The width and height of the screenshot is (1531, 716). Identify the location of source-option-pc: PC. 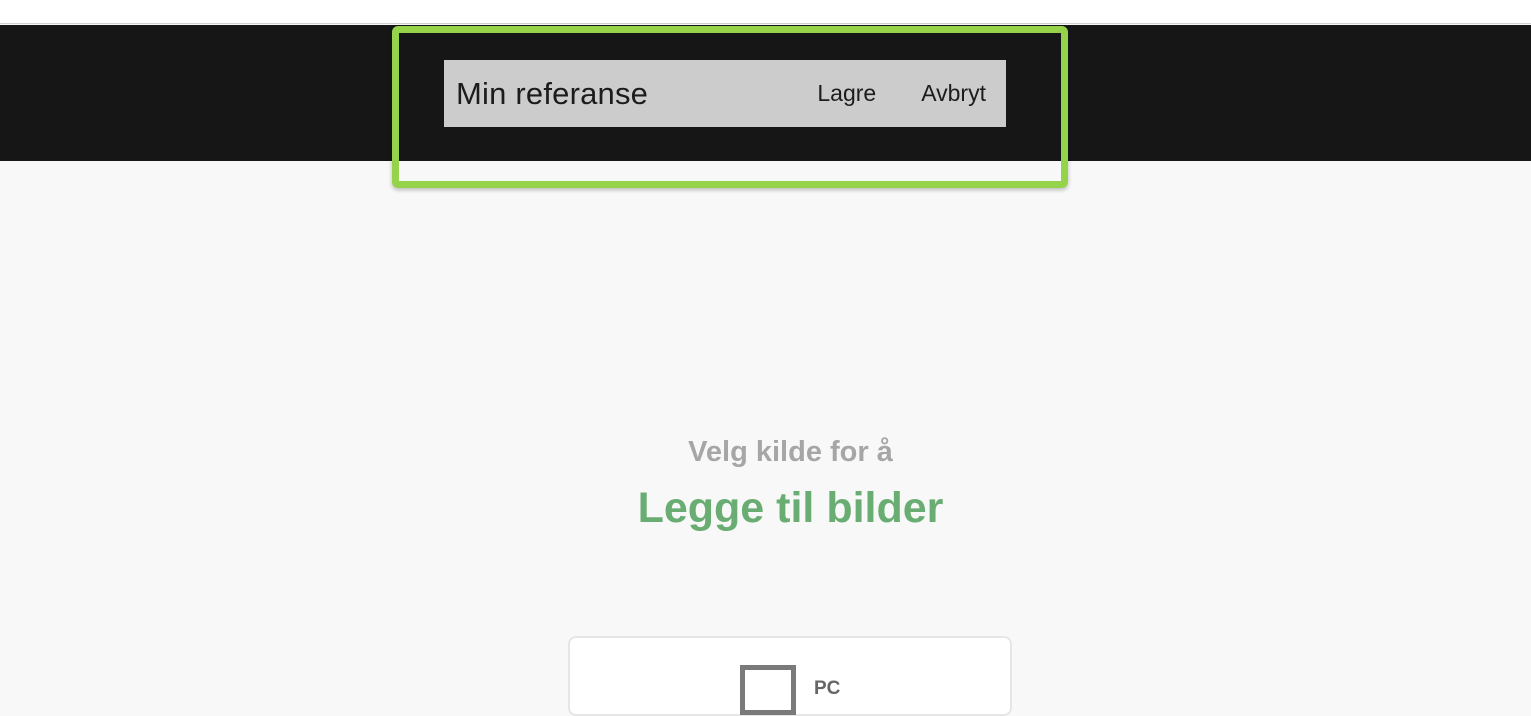
(790, 676).